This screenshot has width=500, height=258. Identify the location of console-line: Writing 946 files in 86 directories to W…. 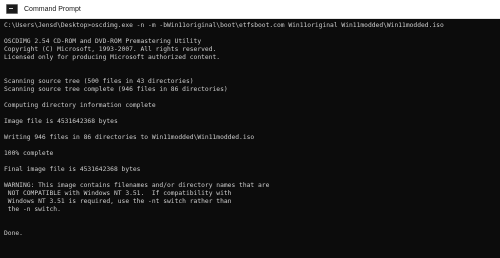
(129, 137).